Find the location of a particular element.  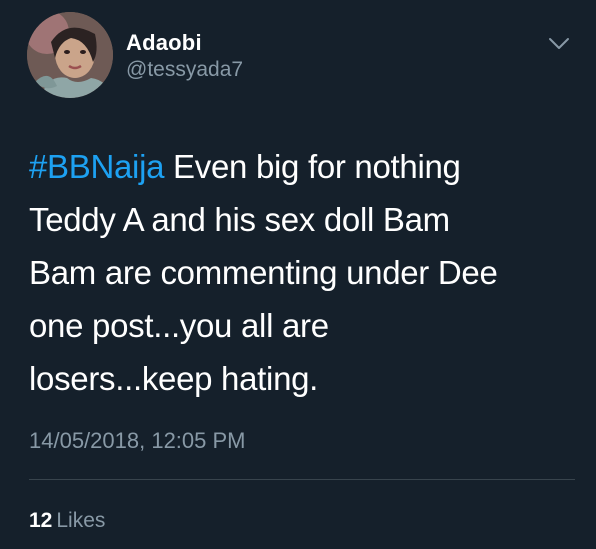

profile-photo-icon is located at coordinates (70, 55).